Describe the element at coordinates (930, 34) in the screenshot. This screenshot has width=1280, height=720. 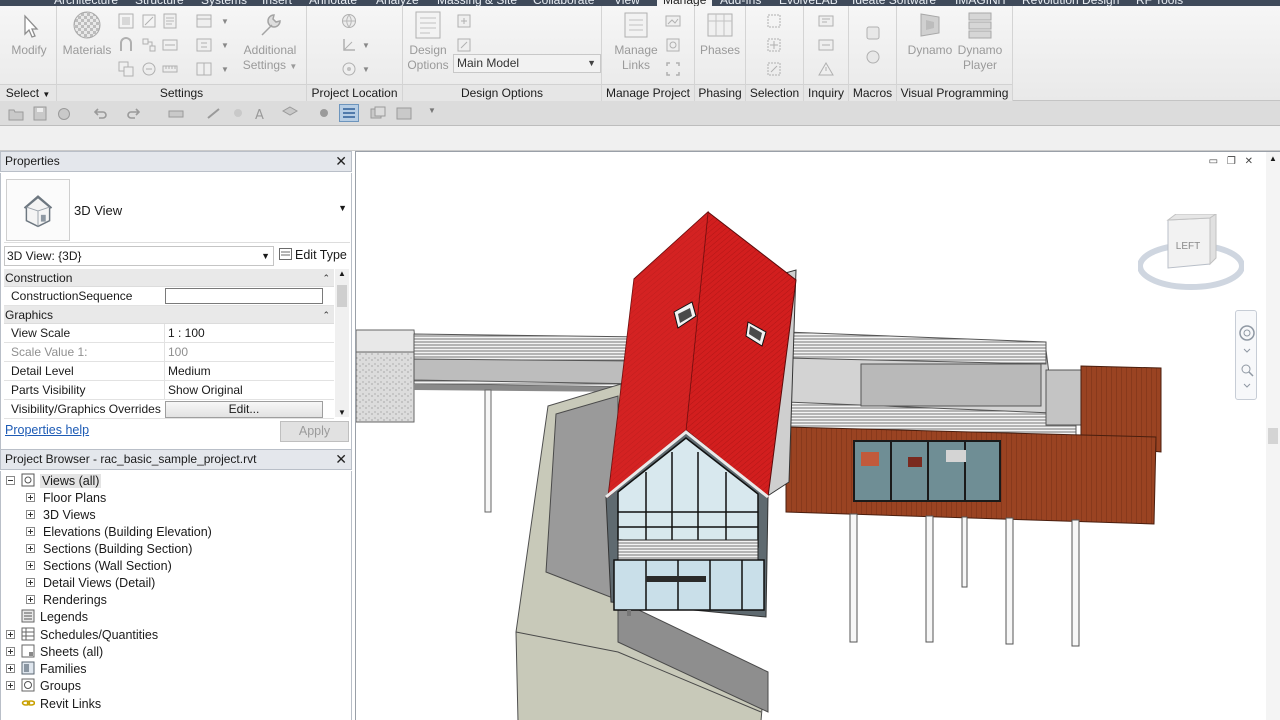
I see `dynamo-button: Dynamo` at that location.